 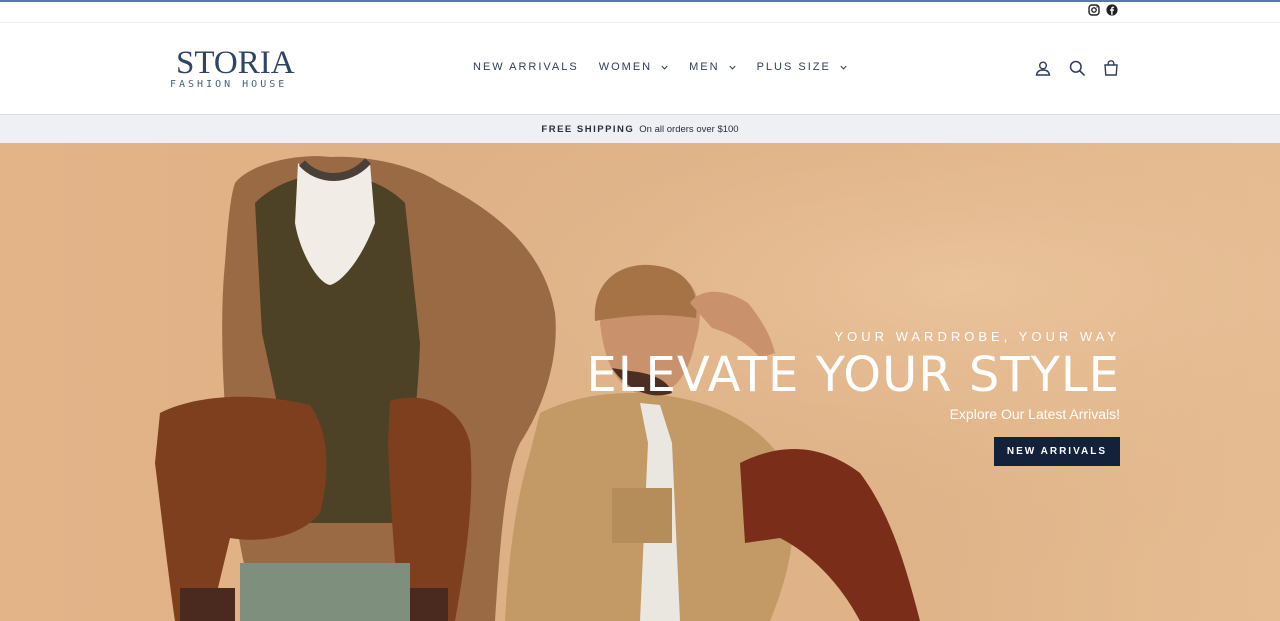 What do you see at coordinates (1112, 10) in the screenshot?
I see `facebook-icon` at bounding box center [1112, 10].